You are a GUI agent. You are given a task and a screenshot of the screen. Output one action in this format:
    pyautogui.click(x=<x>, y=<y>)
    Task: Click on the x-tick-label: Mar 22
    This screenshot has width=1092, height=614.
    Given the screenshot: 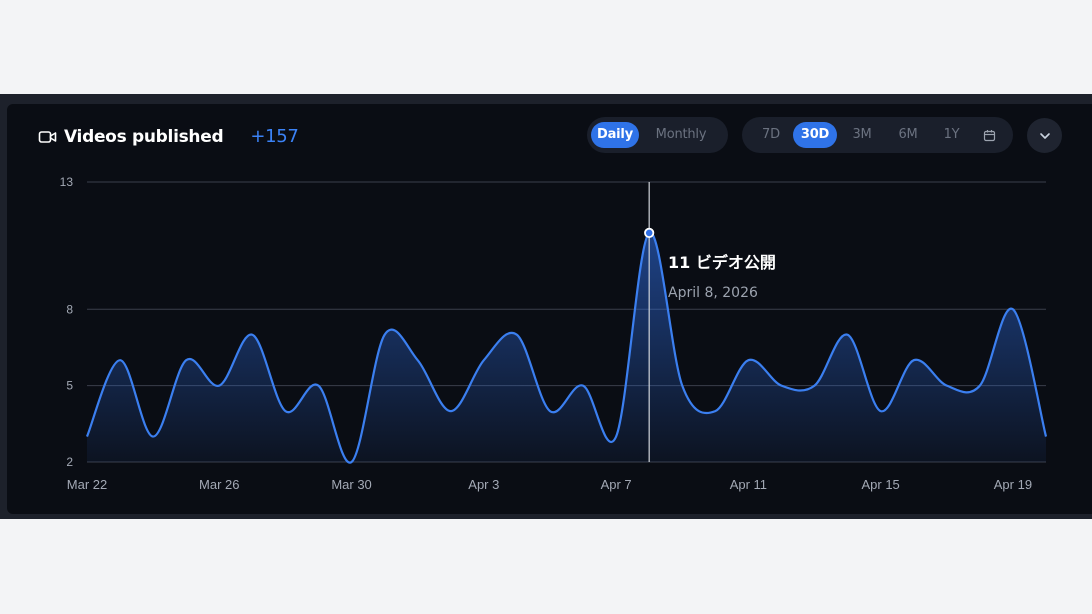 What is the action you would take?
    pyautogui.click(x=87, y=484)
    